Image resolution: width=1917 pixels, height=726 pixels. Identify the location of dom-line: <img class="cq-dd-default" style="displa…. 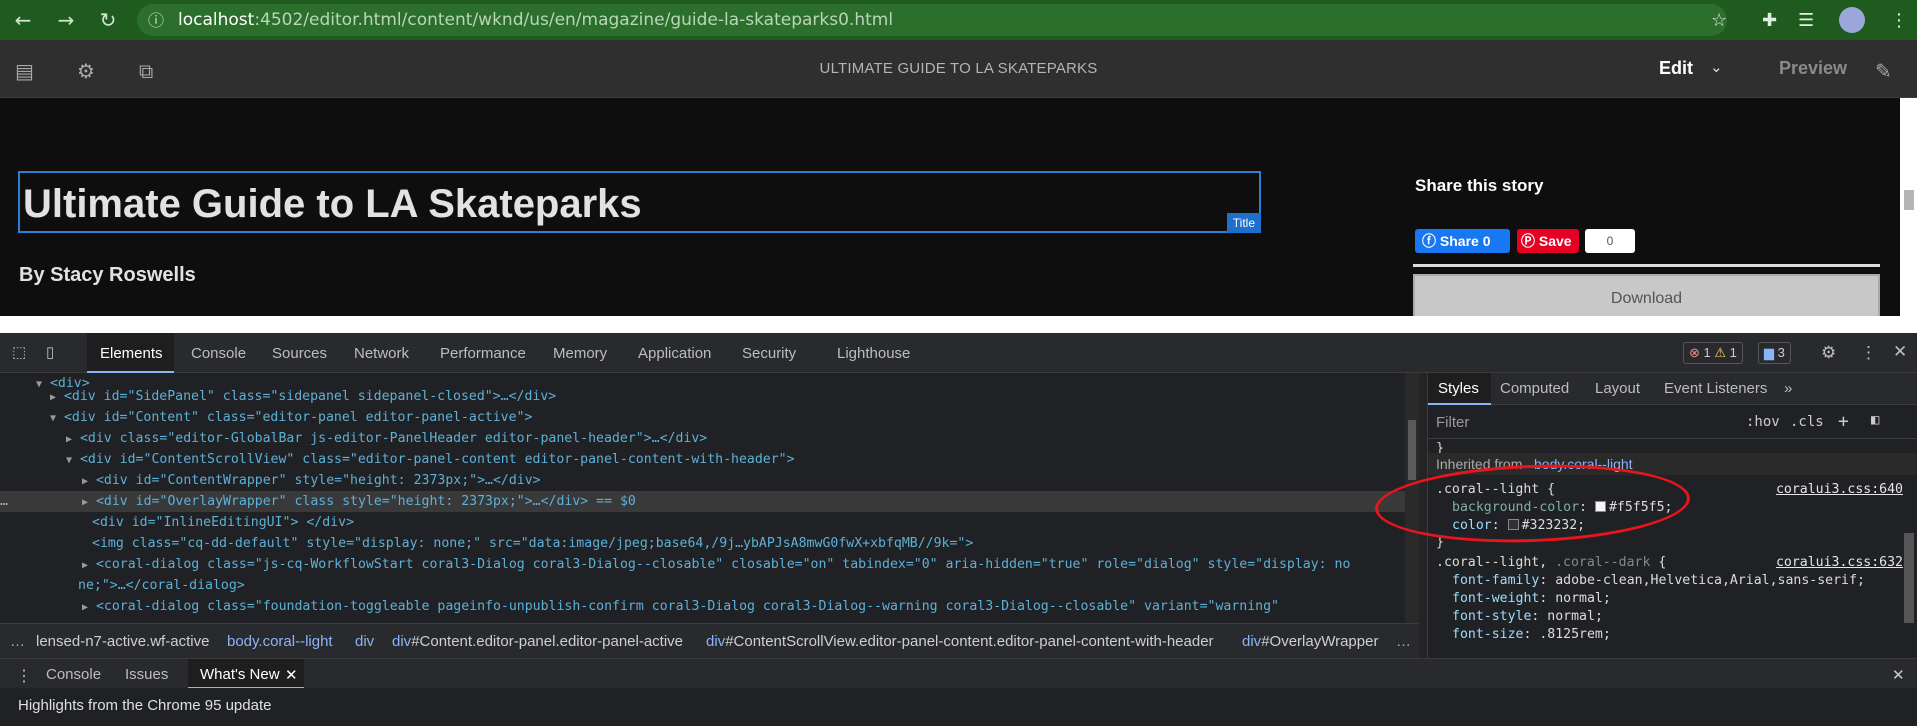
(702, 543).